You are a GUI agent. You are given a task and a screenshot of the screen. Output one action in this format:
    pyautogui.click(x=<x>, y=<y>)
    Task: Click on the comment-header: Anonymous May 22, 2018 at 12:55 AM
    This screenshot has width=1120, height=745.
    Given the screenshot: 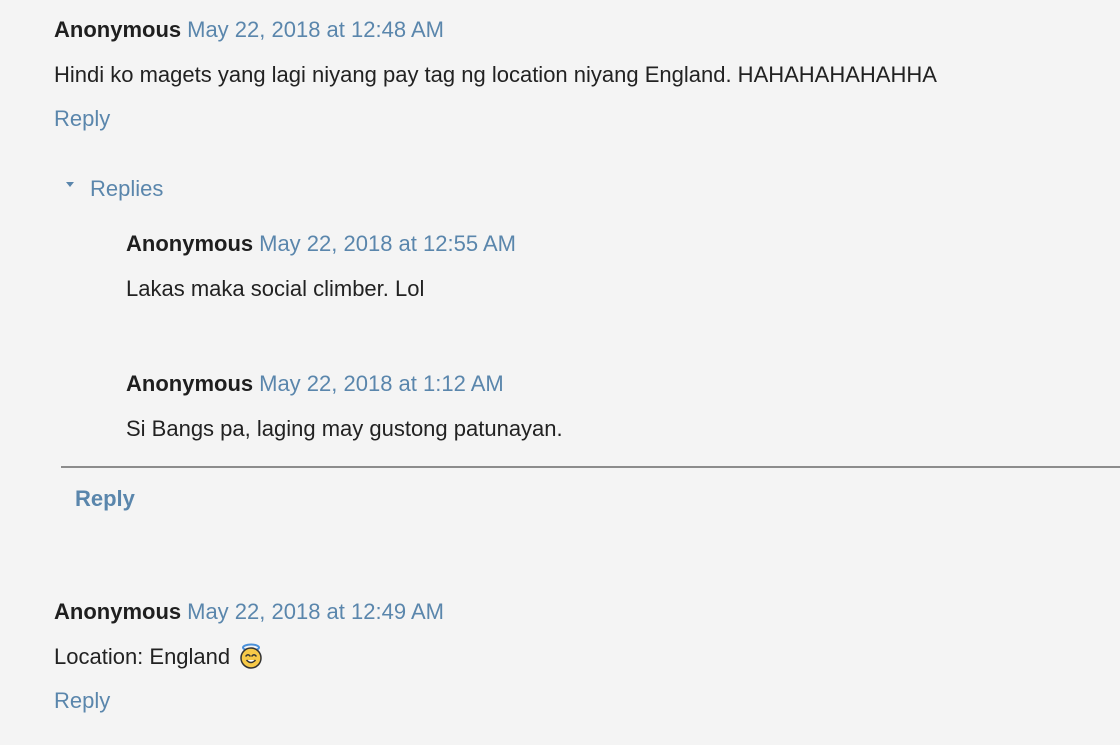 What is the action you would take?
    pyautogui.click(x=321, y=244)
    